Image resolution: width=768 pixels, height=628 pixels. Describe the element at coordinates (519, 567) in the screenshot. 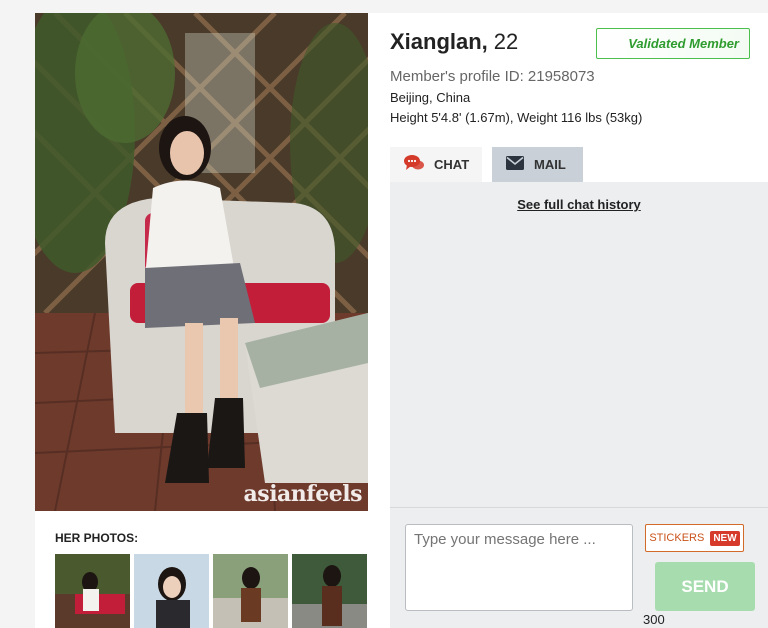

I see `message-input` at that location.